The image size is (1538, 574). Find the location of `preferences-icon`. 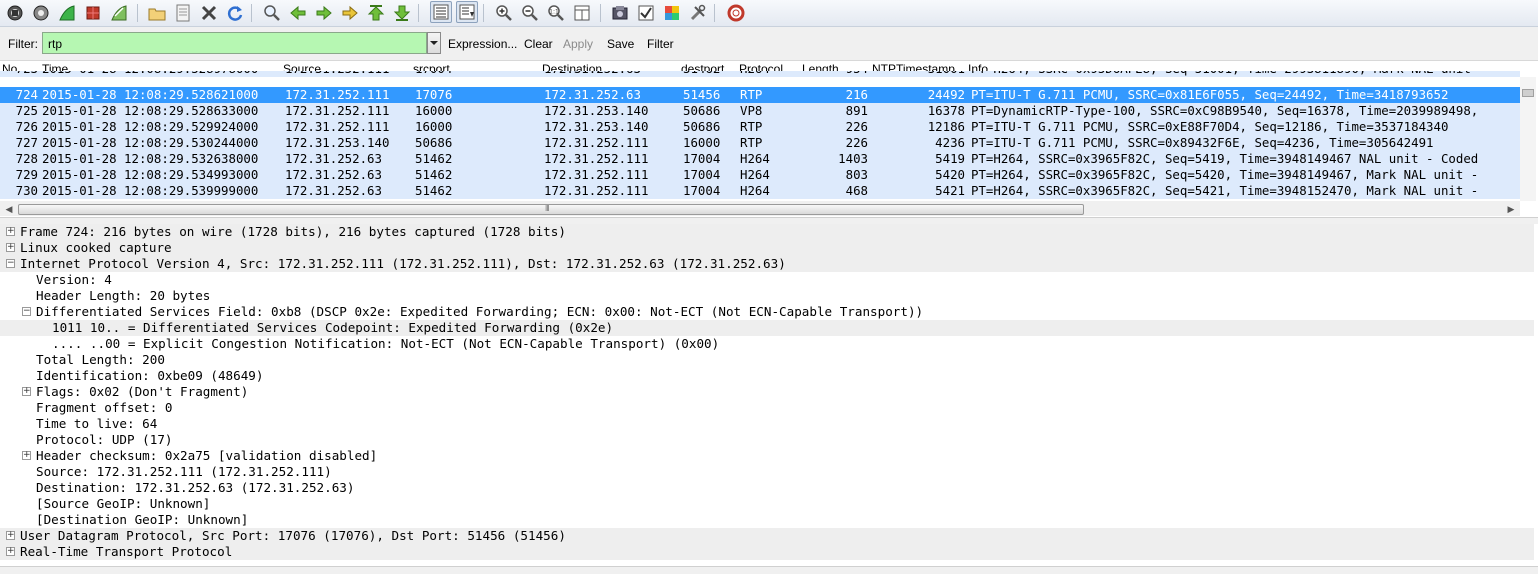

preferences-icon is located at coordinates (698, 12).